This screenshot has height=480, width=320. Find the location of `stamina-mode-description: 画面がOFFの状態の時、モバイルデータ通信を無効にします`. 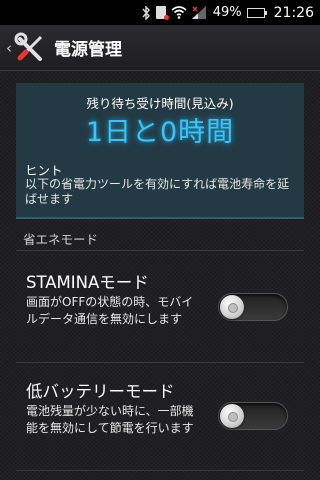

stamina-mode-description: 画面がOFFの状態の時、モバイルデータ通信を無効にします is located at coordinates (110, 310).